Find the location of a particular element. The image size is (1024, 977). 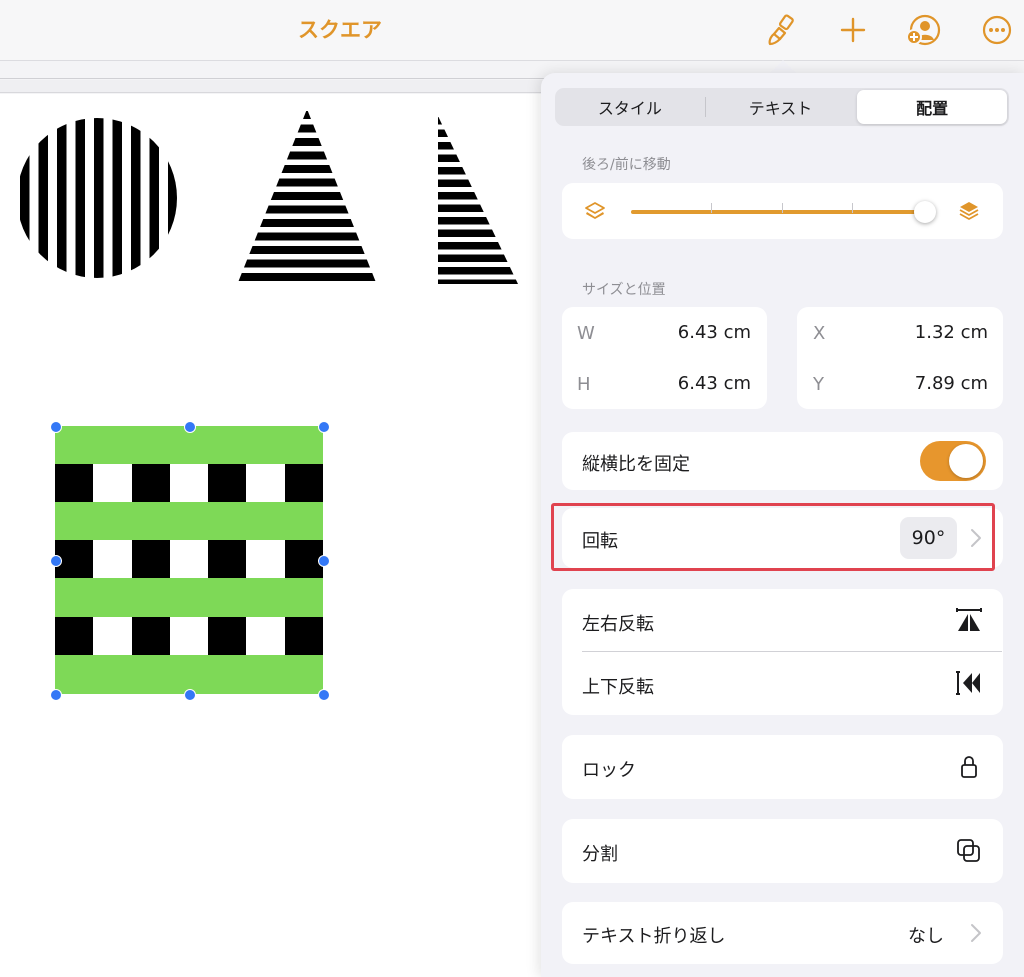

y-key: Y is located at coordinates (818, 384).